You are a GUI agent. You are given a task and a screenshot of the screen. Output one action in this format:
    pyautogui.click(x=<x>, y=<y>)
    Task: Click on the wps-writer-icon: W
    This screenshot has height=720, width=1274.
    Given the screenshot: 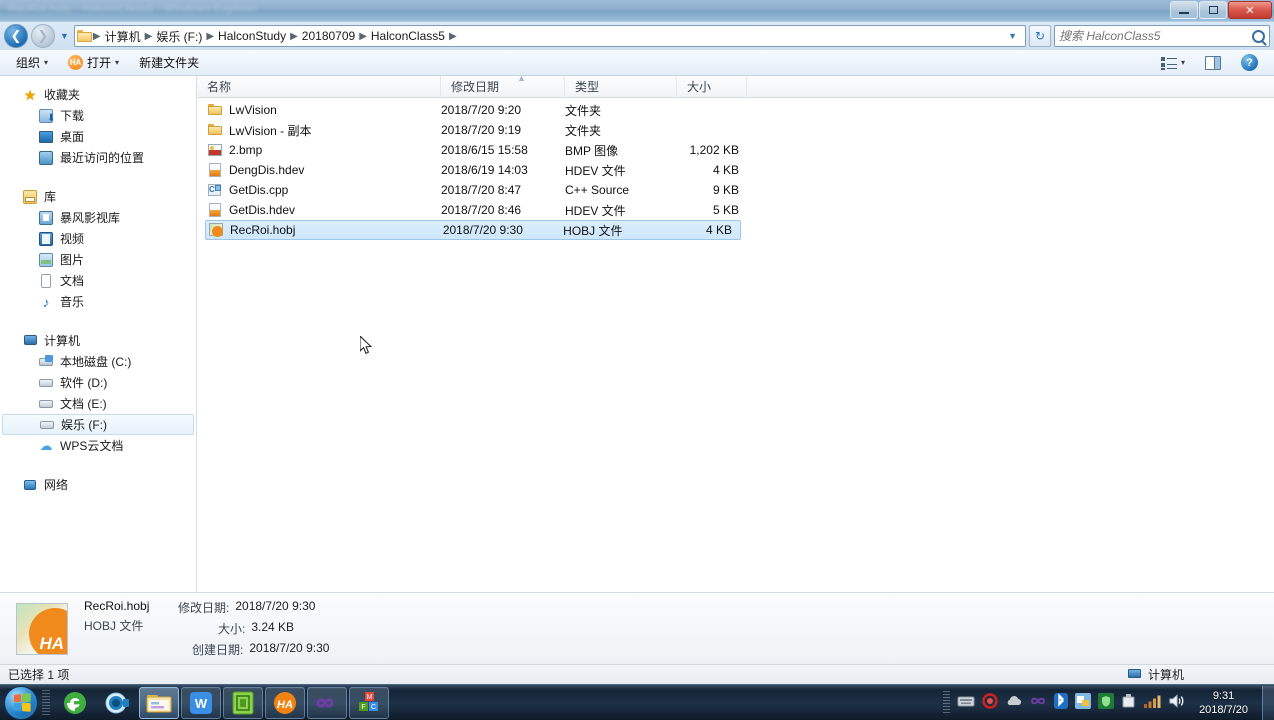 What is the action you would take?
    pyautogui.click(x=201, y=702)
    